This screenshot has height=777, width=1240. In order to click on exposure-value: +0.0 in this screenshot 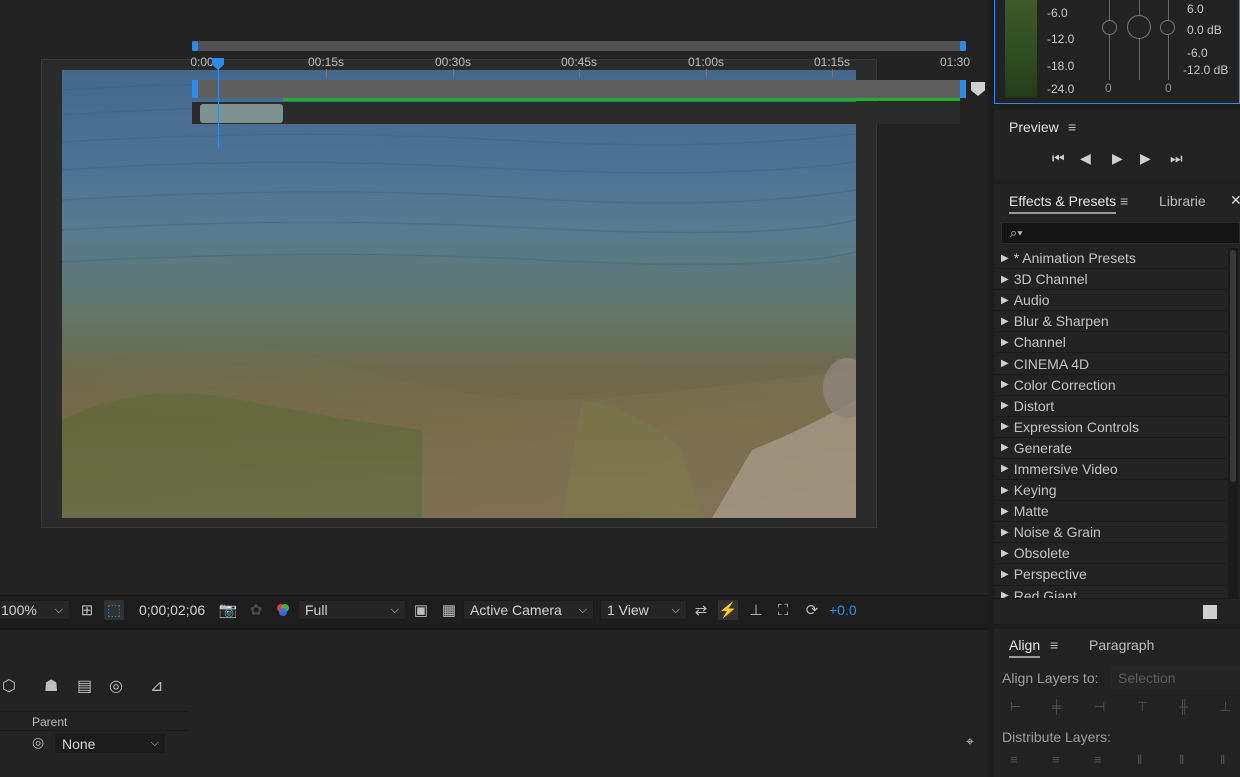, I will do `click(843, 610)`.